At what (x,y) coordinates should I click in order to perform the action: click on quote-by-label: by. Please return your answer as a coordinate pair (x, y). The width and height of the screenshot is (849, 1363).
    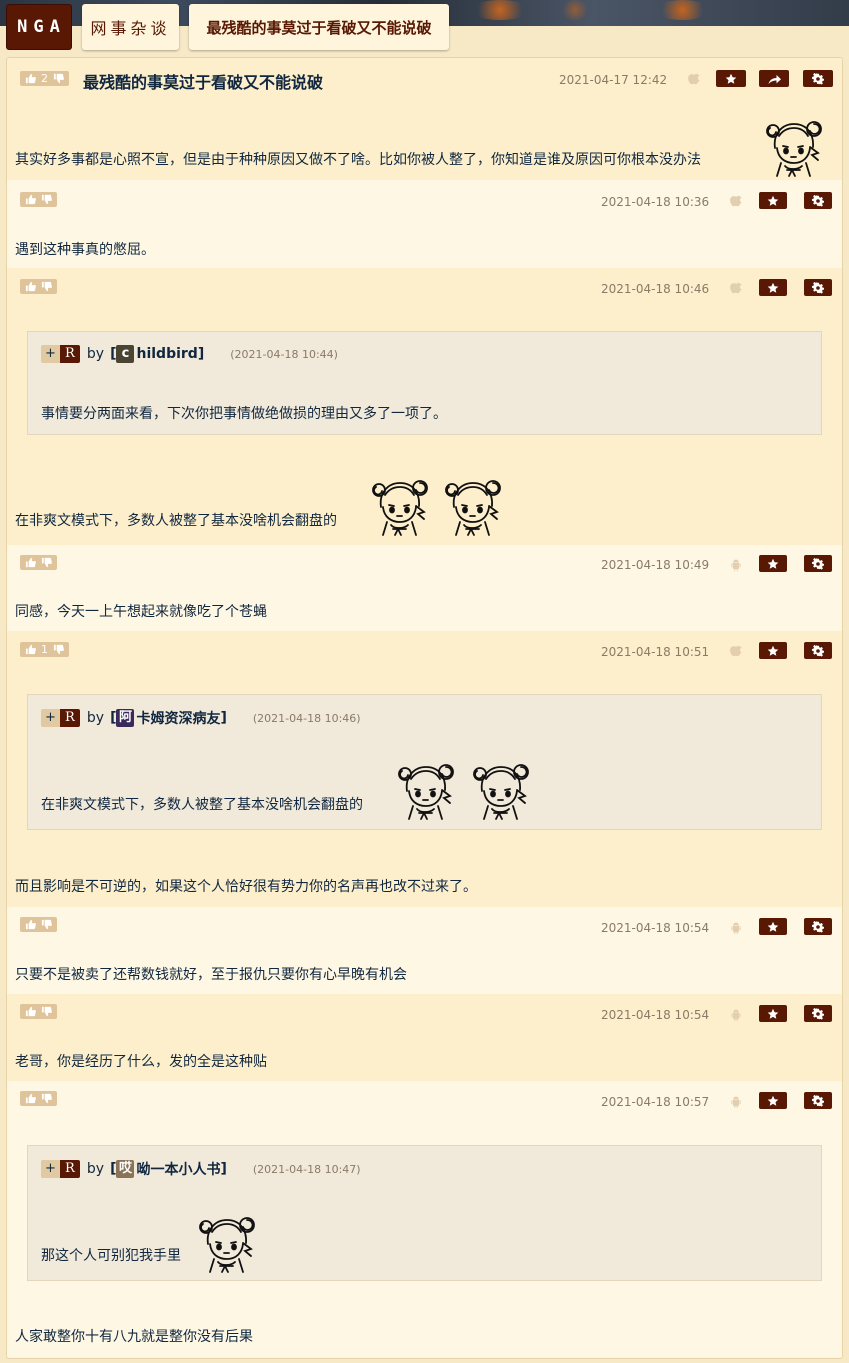
    Looking at the image, I should click on (95, 354).